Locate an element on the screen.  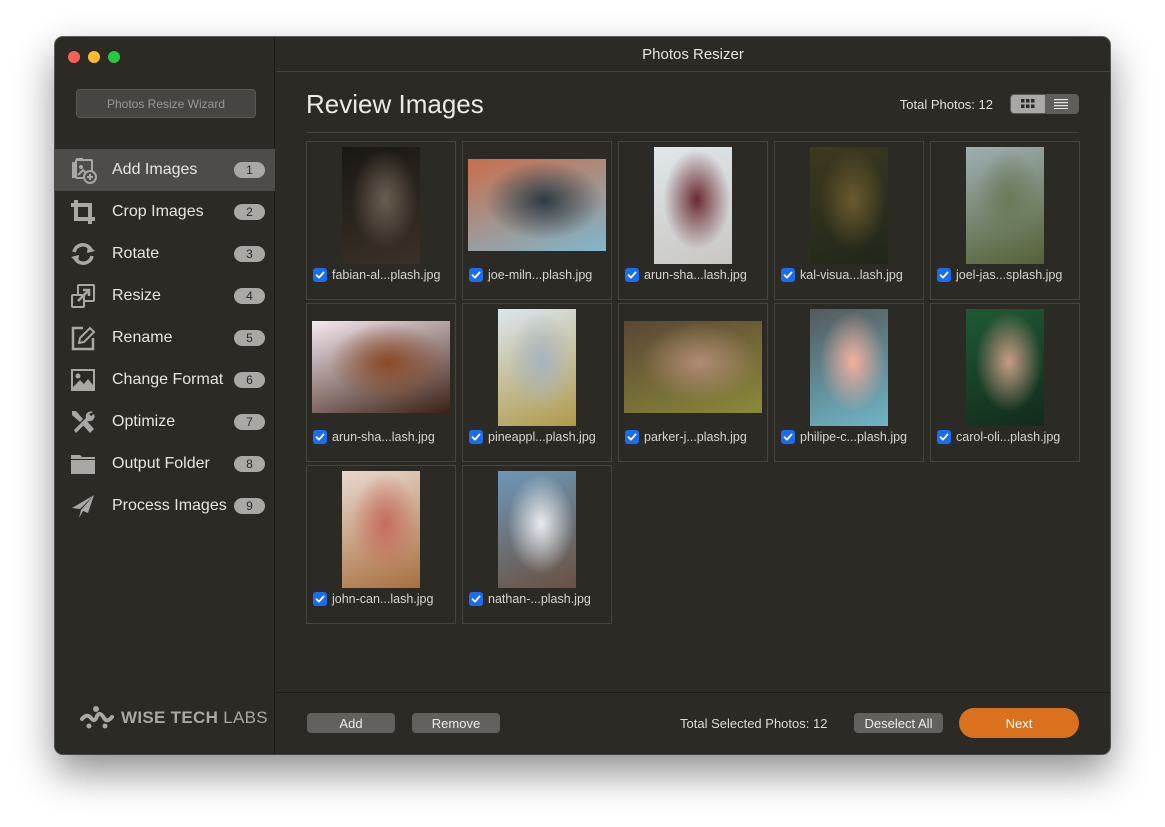
sidebar-item-rename: Rename 5 is located at coordinates (165, 338).